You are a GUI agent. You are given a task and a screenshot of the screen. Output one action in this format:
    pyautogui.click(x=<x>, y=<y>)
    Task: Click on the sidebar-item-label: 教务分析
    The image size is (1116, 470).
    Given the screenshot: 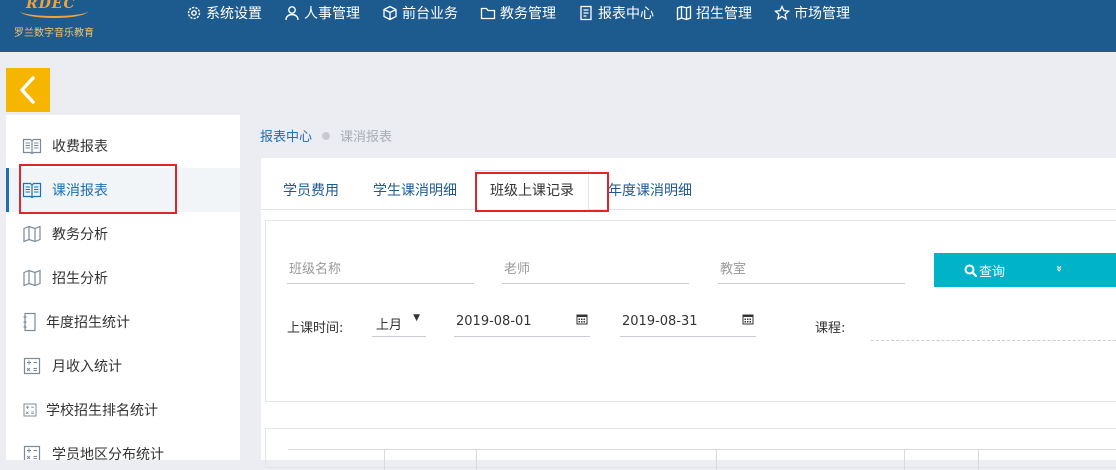 What is the action you would take?
    pyautogui.click(x=80, y=235)
    